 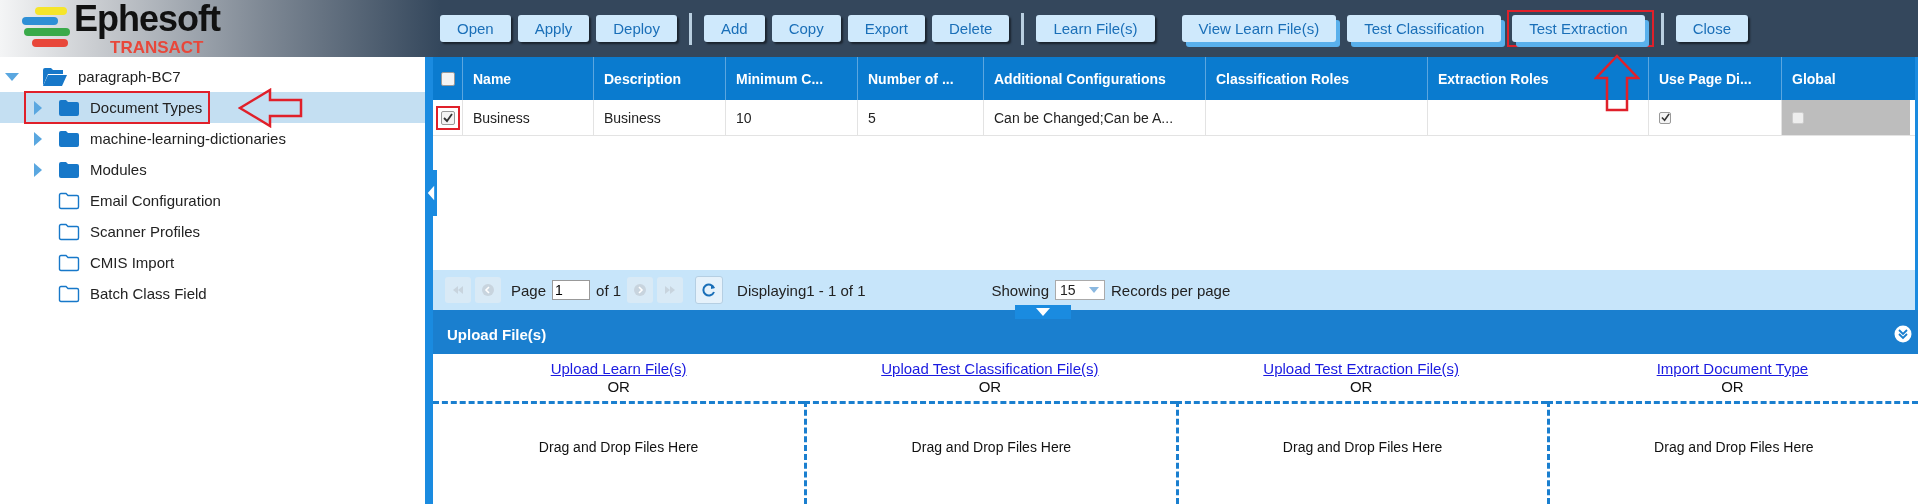 What do you see at coordinates (145, 231) in the screenshot?
I see `tree-label: Scanner Profiles` at bounding box center [145, 231].